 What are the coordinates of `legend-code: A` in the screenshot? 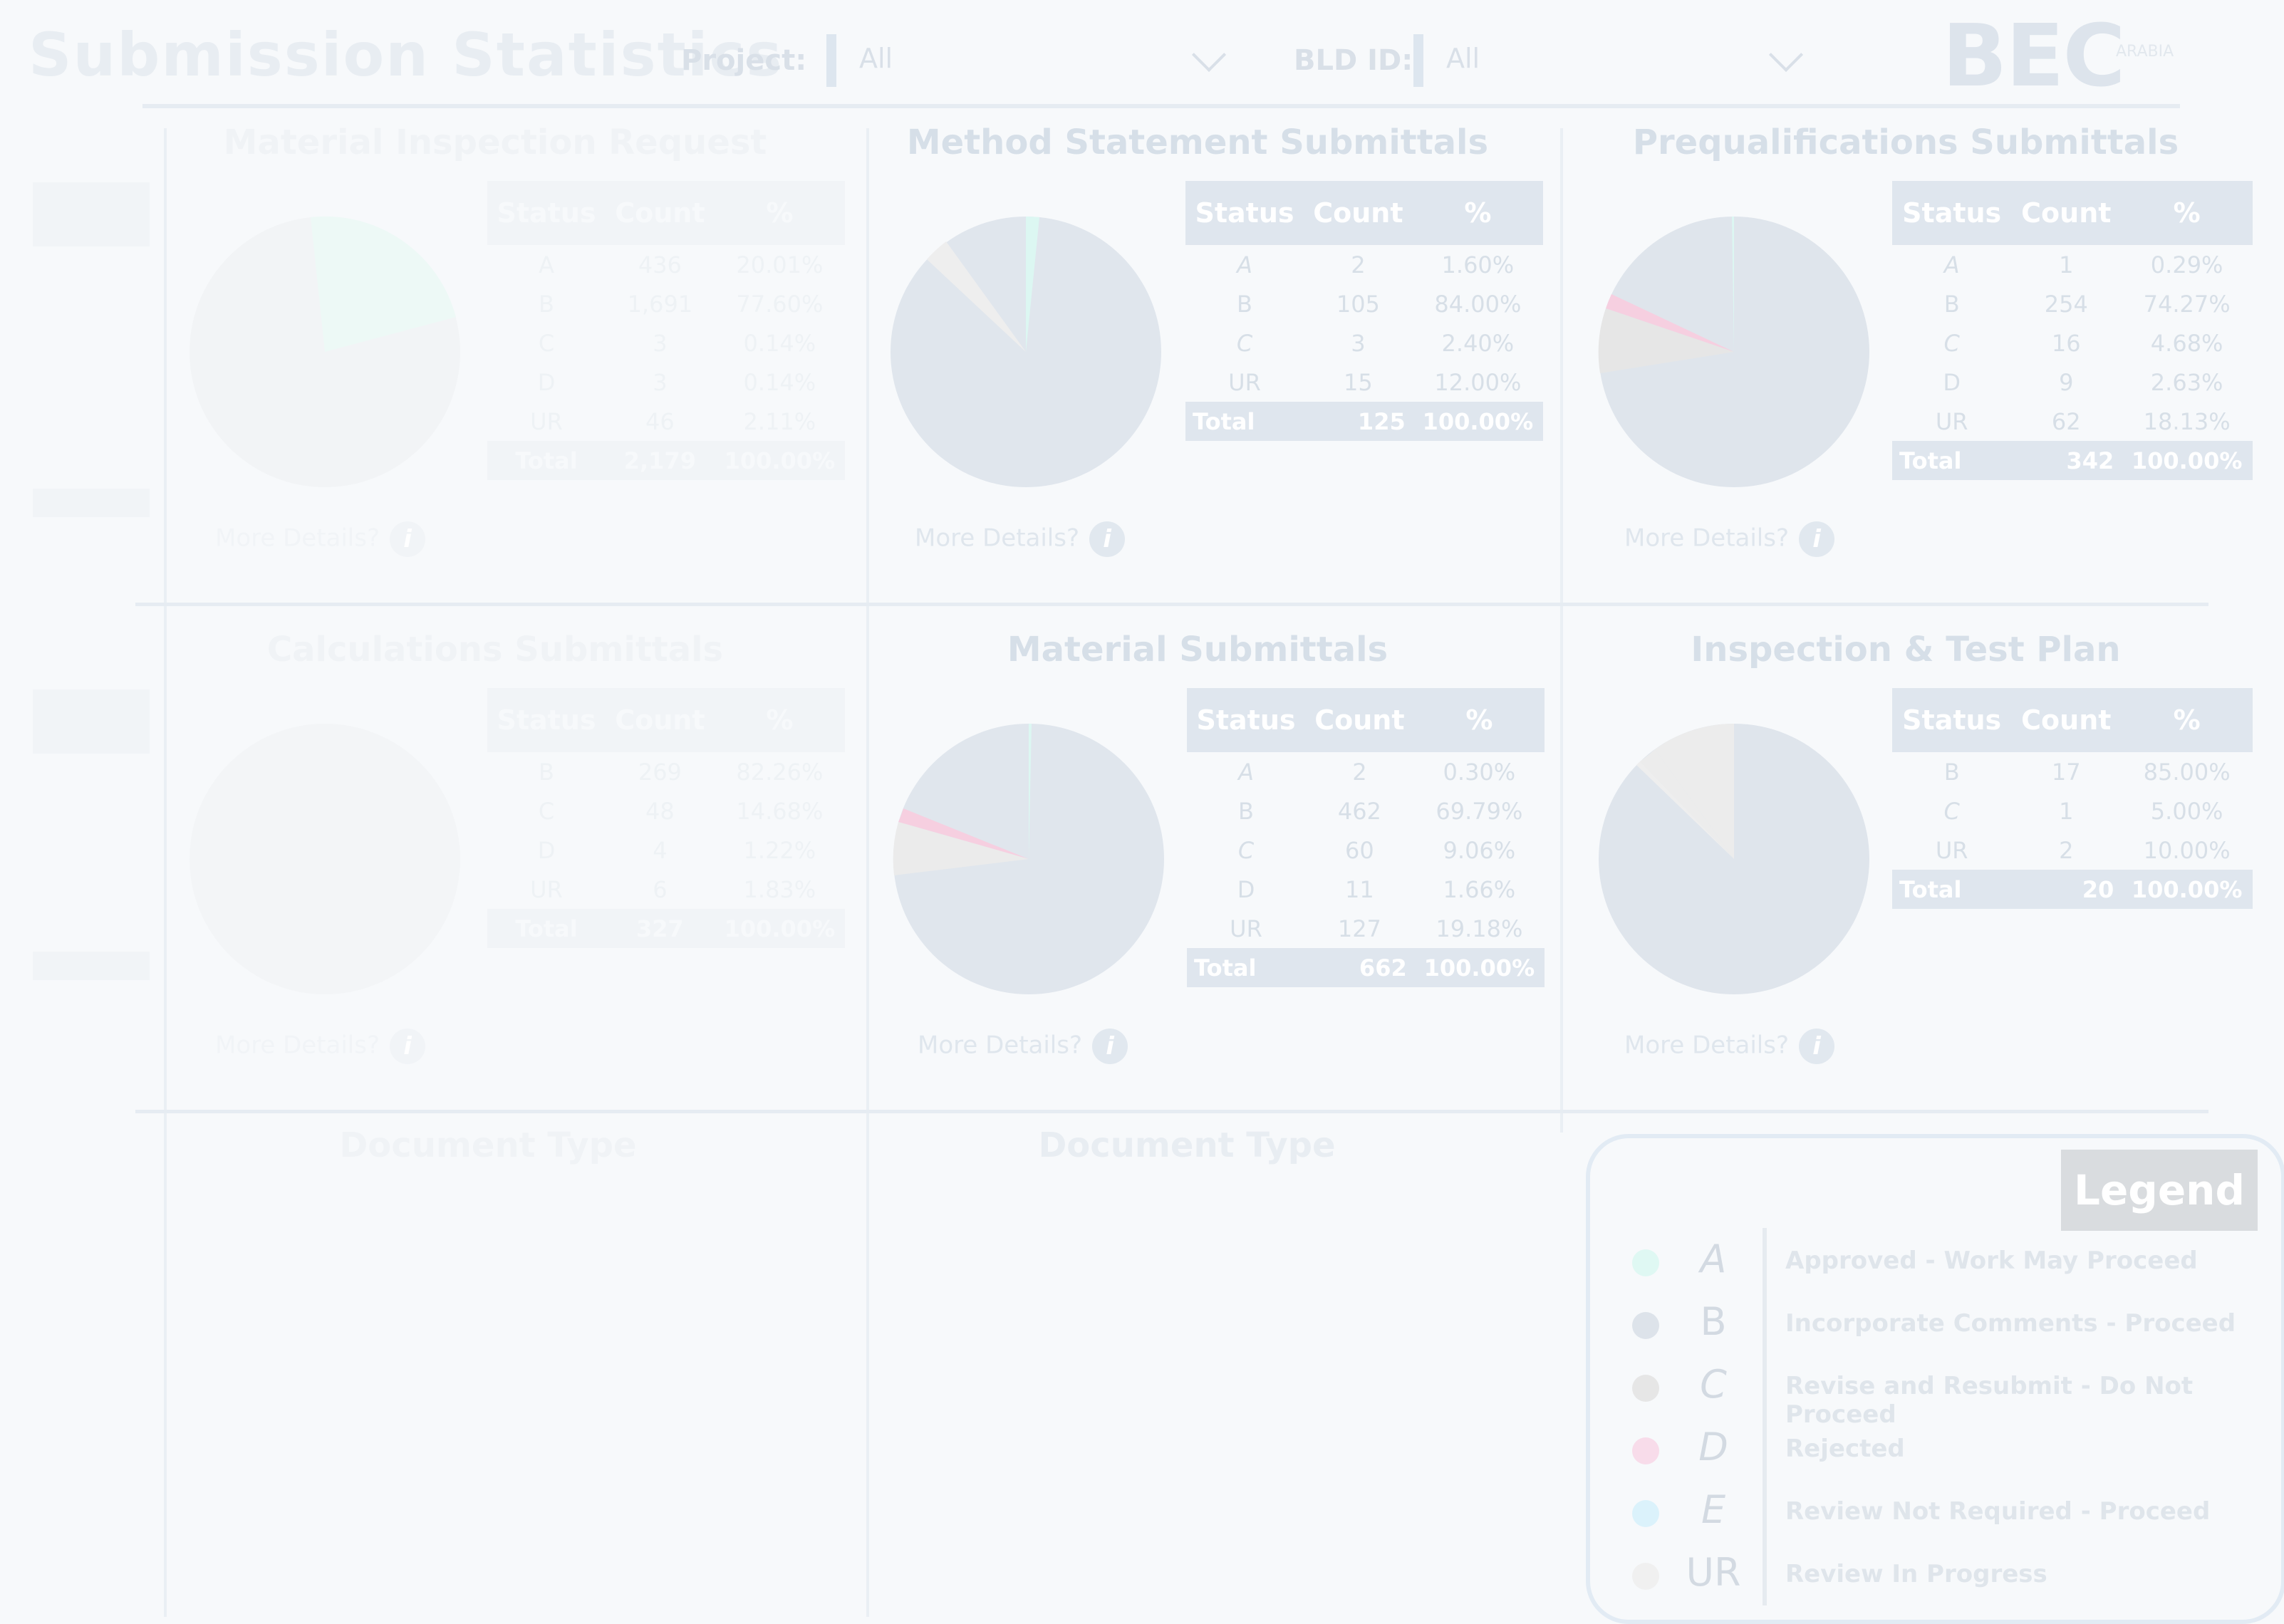 It's located at (1713, 1259).